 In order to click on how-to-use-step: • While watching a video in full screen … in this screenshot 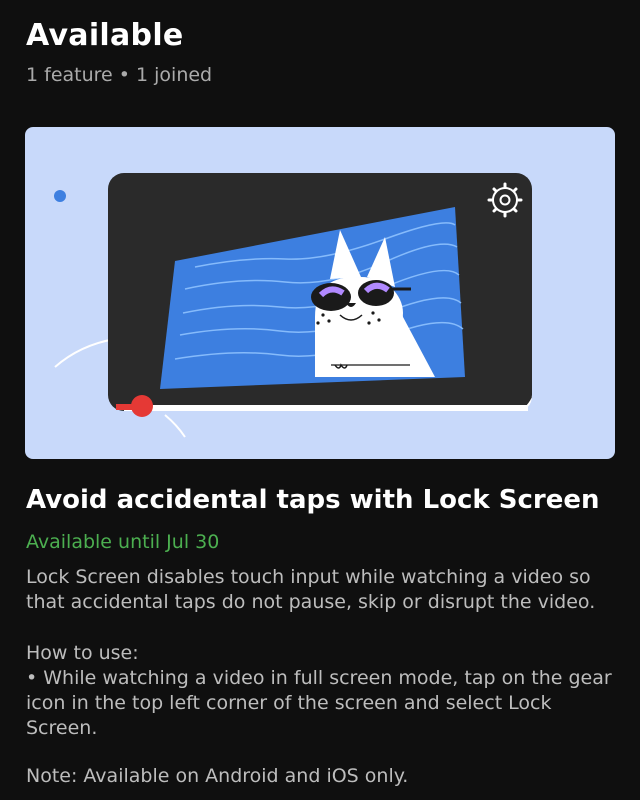, I will do `click(319, 703)`.